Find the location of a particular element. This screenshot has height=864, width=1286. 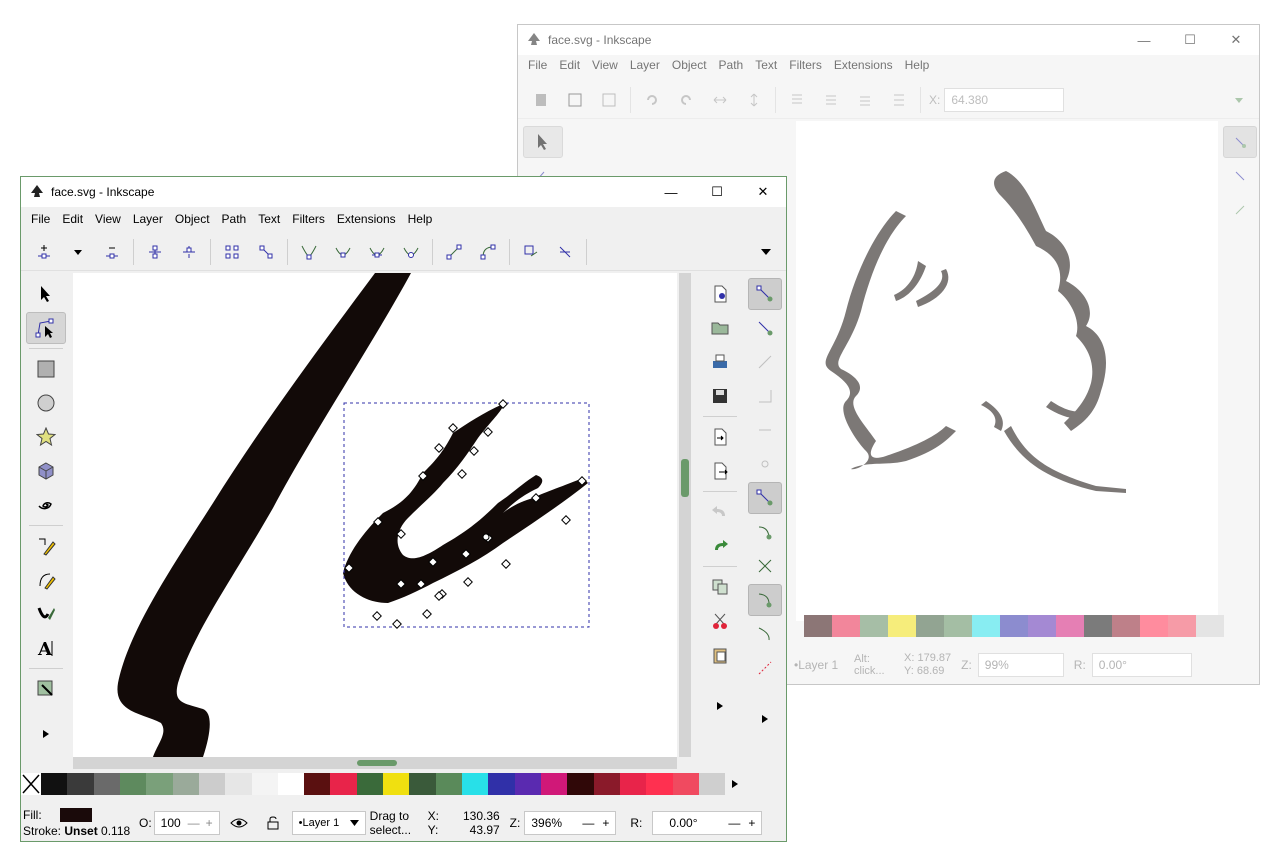

back-menu-filters: Filters is located at coordinates (805, 65).